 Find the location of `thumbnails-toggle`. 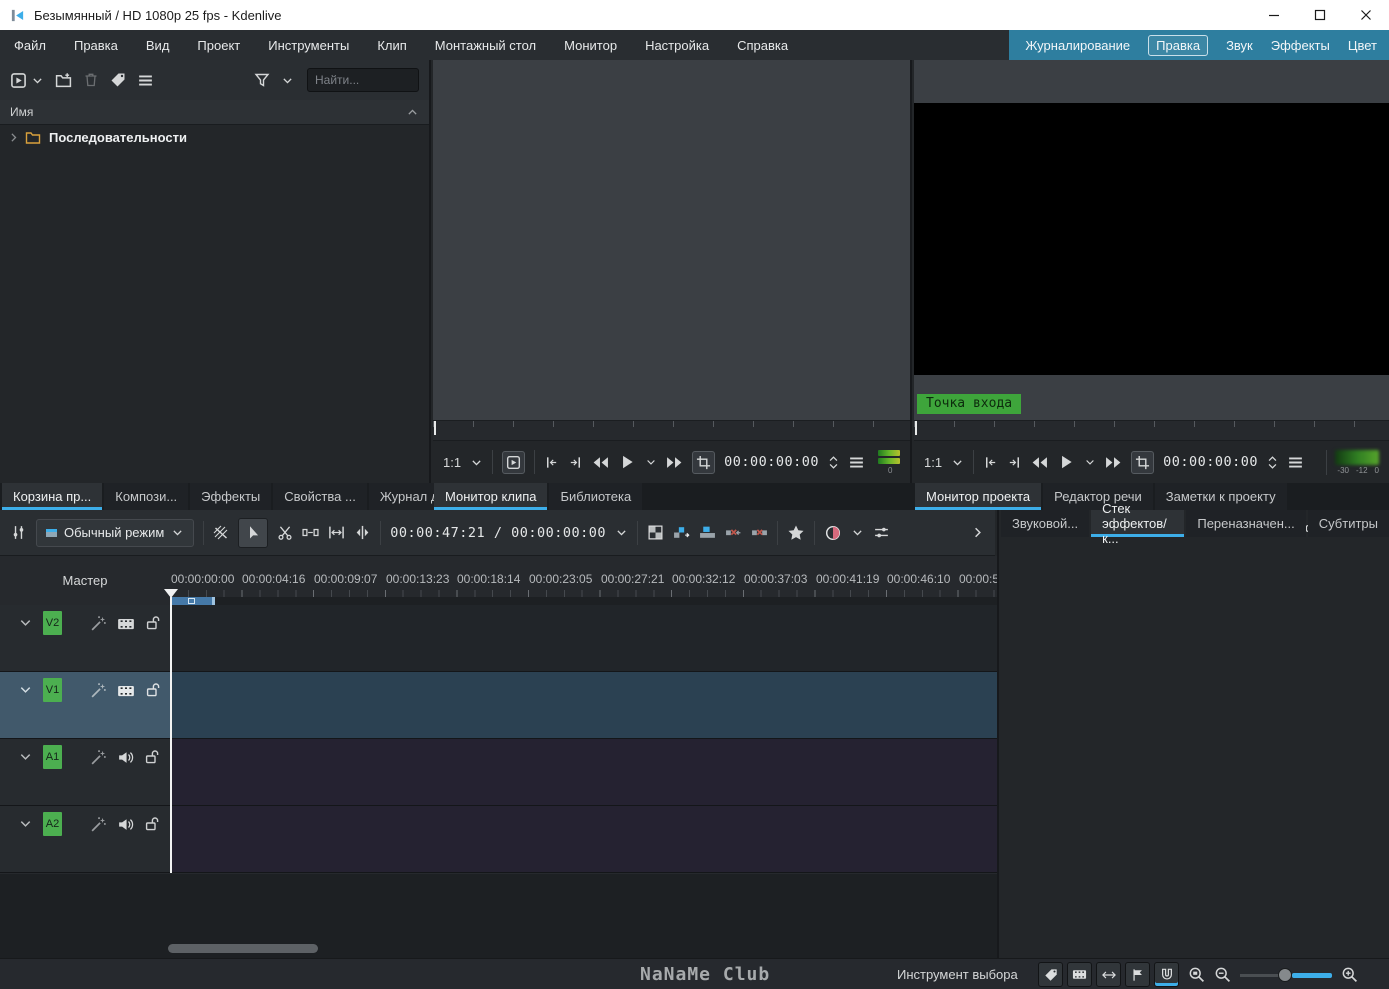

thumbnails-toggle is located at coordinates (1079, 974).